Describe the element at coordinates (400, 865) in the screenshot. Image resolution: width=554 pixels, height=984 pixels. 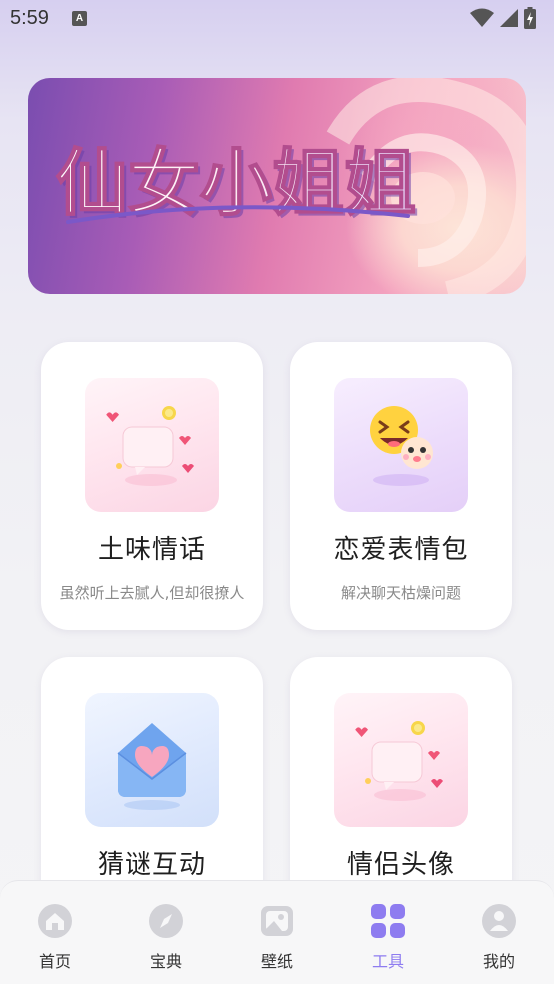
I see `card-title: 情侣头像` at that location.